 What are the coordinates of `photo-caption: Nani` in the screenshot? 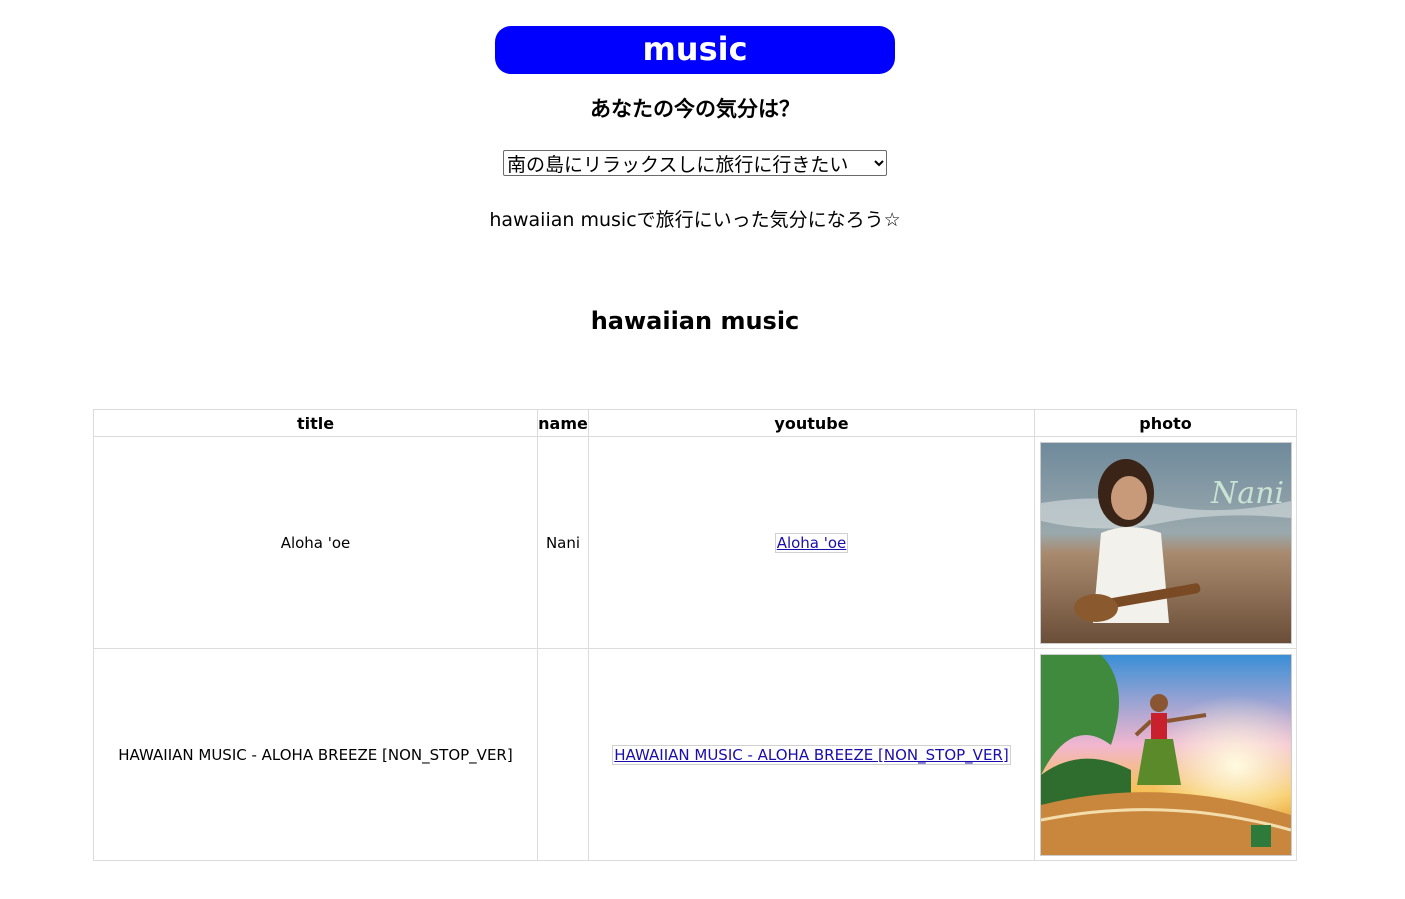 It's located at (1247, 493).